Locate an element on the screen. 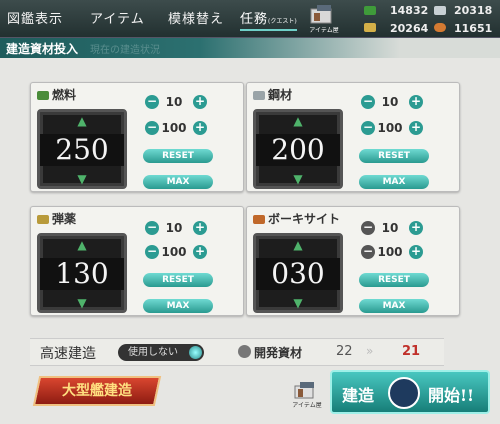  ammo-decrease-arrow: ▼ is located at coordinates (82, 303).